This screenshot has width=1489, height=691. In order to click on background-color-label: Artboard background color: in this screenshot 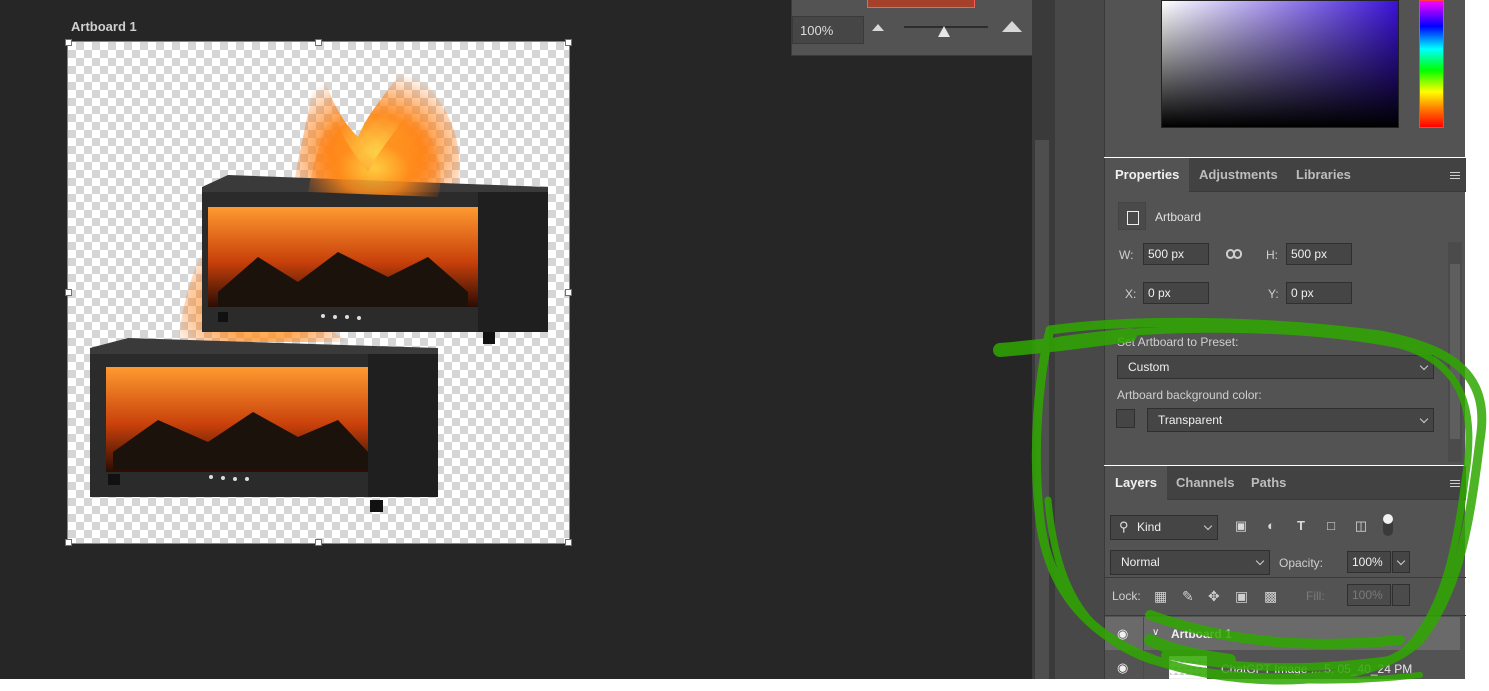, I will do `click(1189, 395)`.